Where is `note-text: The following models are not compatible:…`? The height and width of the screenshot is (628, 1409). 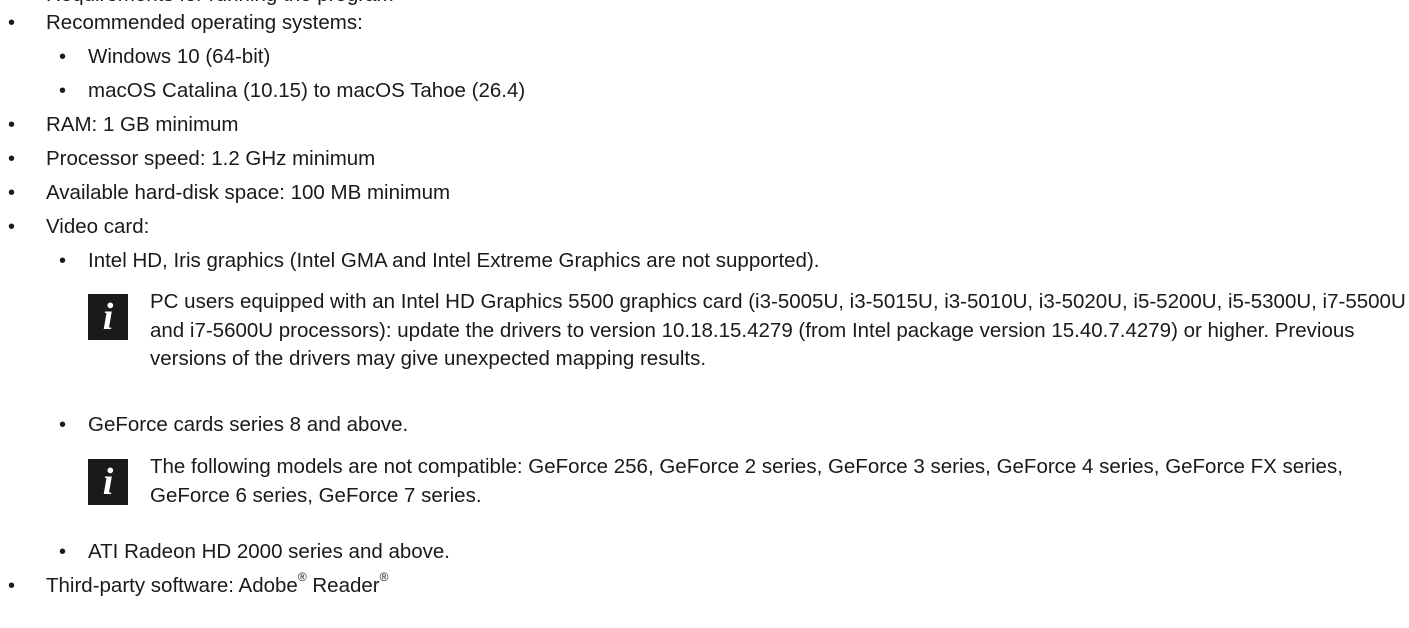
note-text: The following models are not compatible:… is located at coordinates (746, 481).